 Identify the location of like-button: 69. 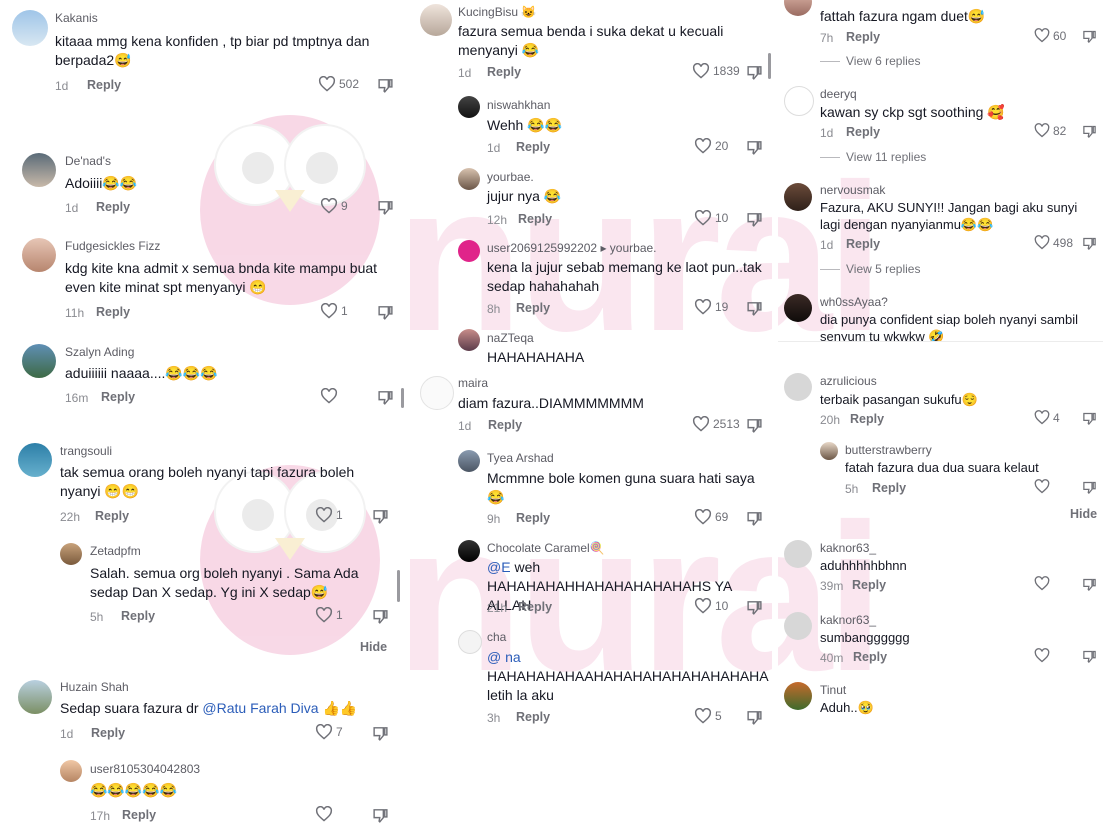
(711, 517).